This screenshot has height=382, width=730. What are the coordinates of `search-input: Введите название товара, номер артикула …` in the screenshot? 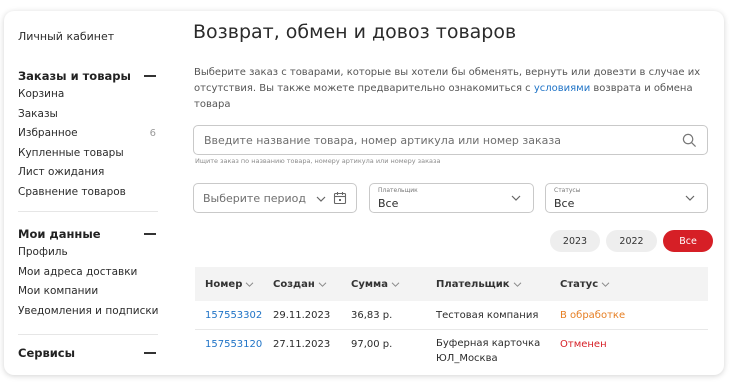 It's located at (450, 140).